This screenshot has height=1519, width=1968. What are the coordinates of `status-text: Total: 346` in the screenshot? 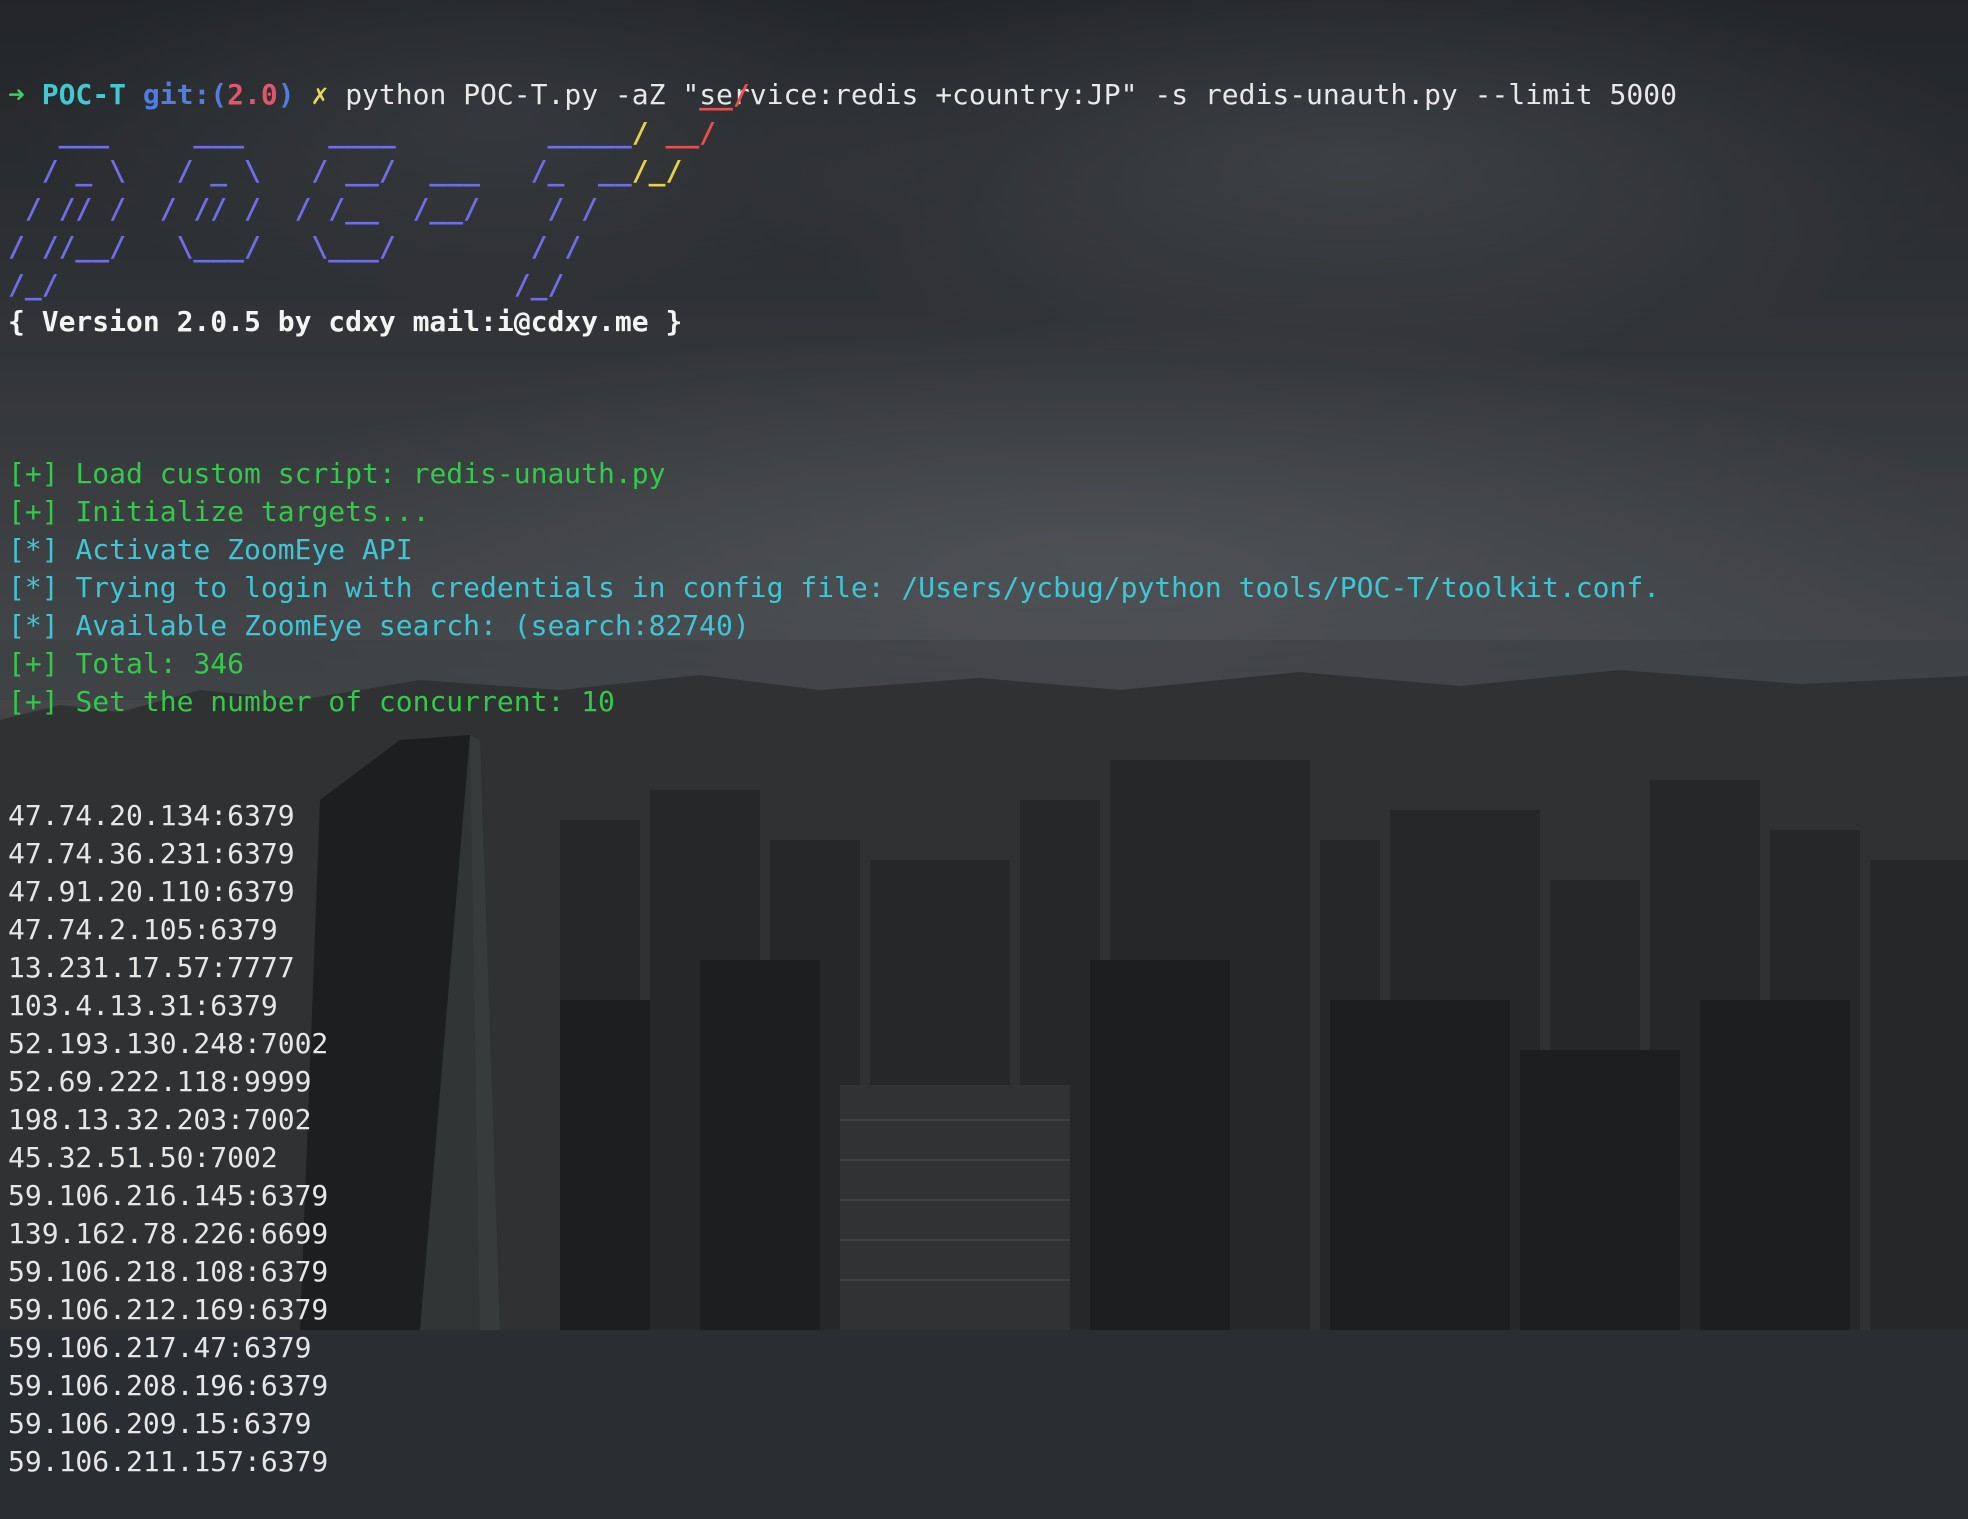 It's located at (160, 663).